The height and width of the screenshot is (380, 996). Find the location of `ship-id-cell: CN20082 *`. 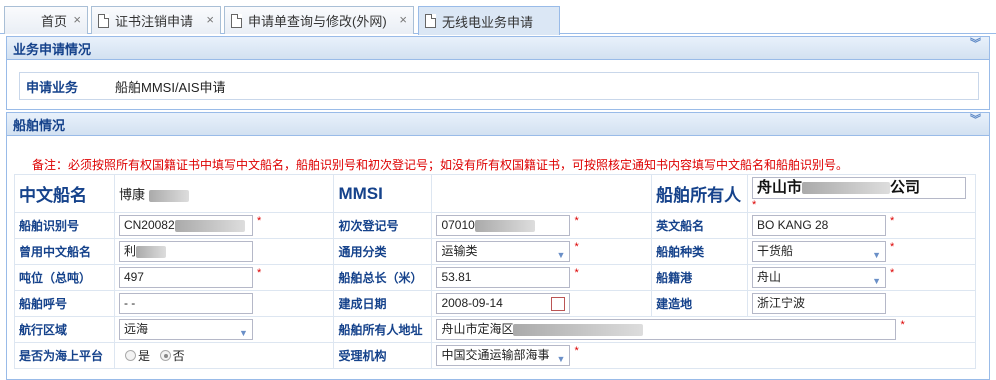

ship-id-cell: CN20082 * is located at coordinates (224, 225).